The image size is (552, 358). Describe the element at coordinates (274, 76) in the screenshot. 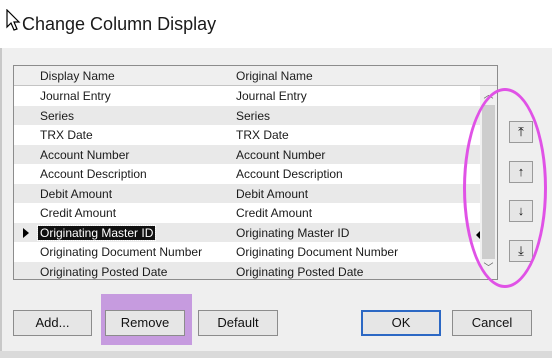

I see `original-name-header: Original Name` at that location.